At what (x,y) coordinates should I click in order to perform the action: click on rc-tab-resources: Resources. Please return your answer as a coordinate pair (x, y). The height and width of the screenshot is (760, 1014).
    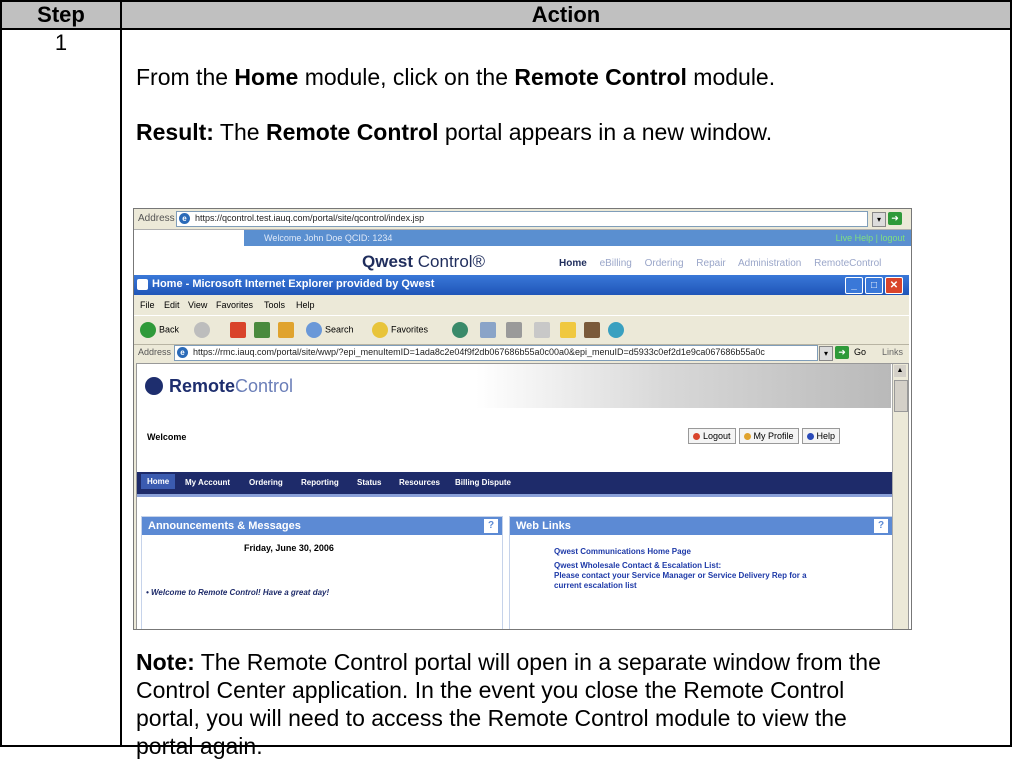
    Looking at the image, I should click on (419, 482).